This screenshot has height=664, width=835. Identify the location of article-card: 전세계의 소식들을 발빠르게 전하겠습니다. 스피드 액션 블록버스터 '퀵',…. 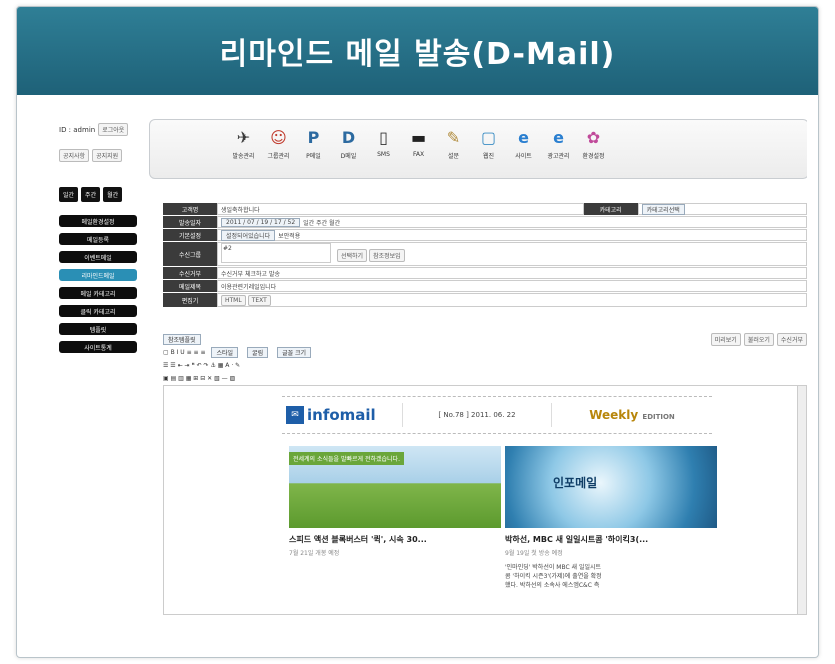
(395, 518).